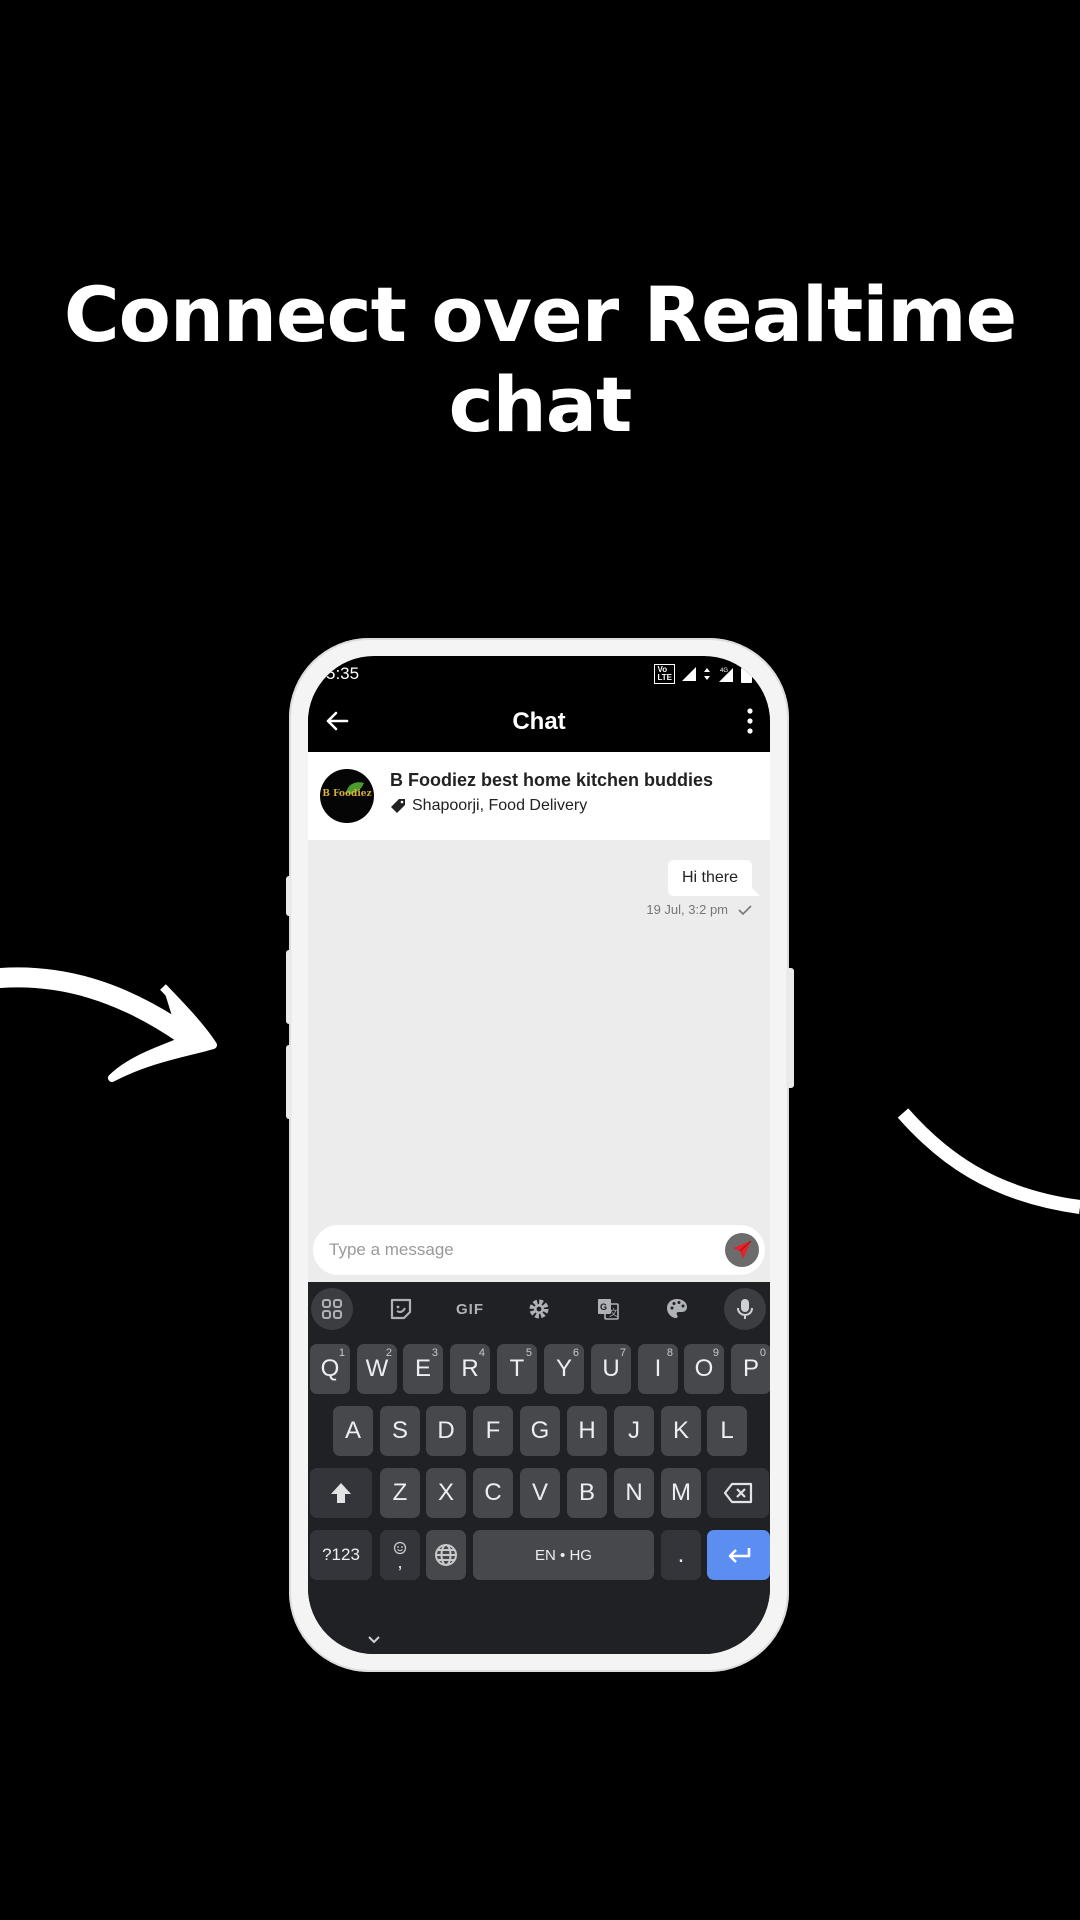 The width and height of the screenshot is (1080, 1920). I want to click on more-vert-icon, so click(750, 721).